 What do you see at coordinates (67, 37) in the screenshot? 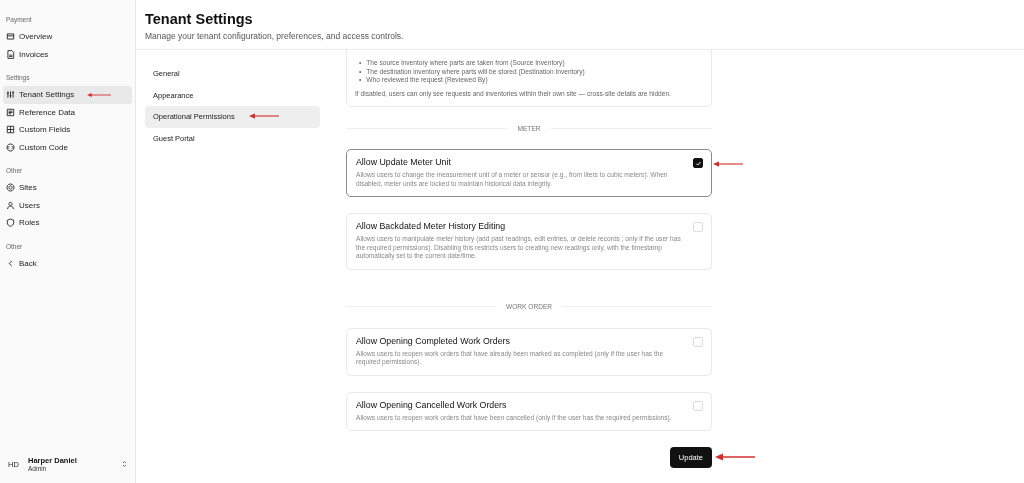
I see `sidebar-item: Overview` at bounding box center [67, 37].